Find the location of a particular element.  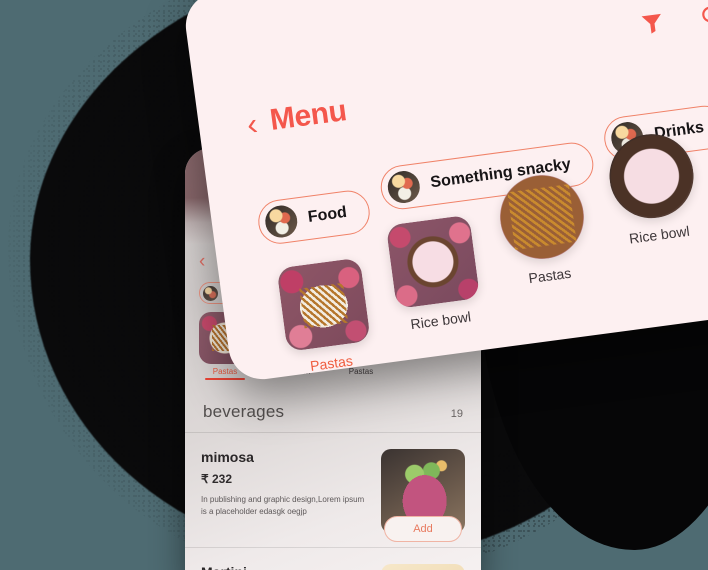

mimosa-cocktail-photo: Add is located at coordinates (423, 495).